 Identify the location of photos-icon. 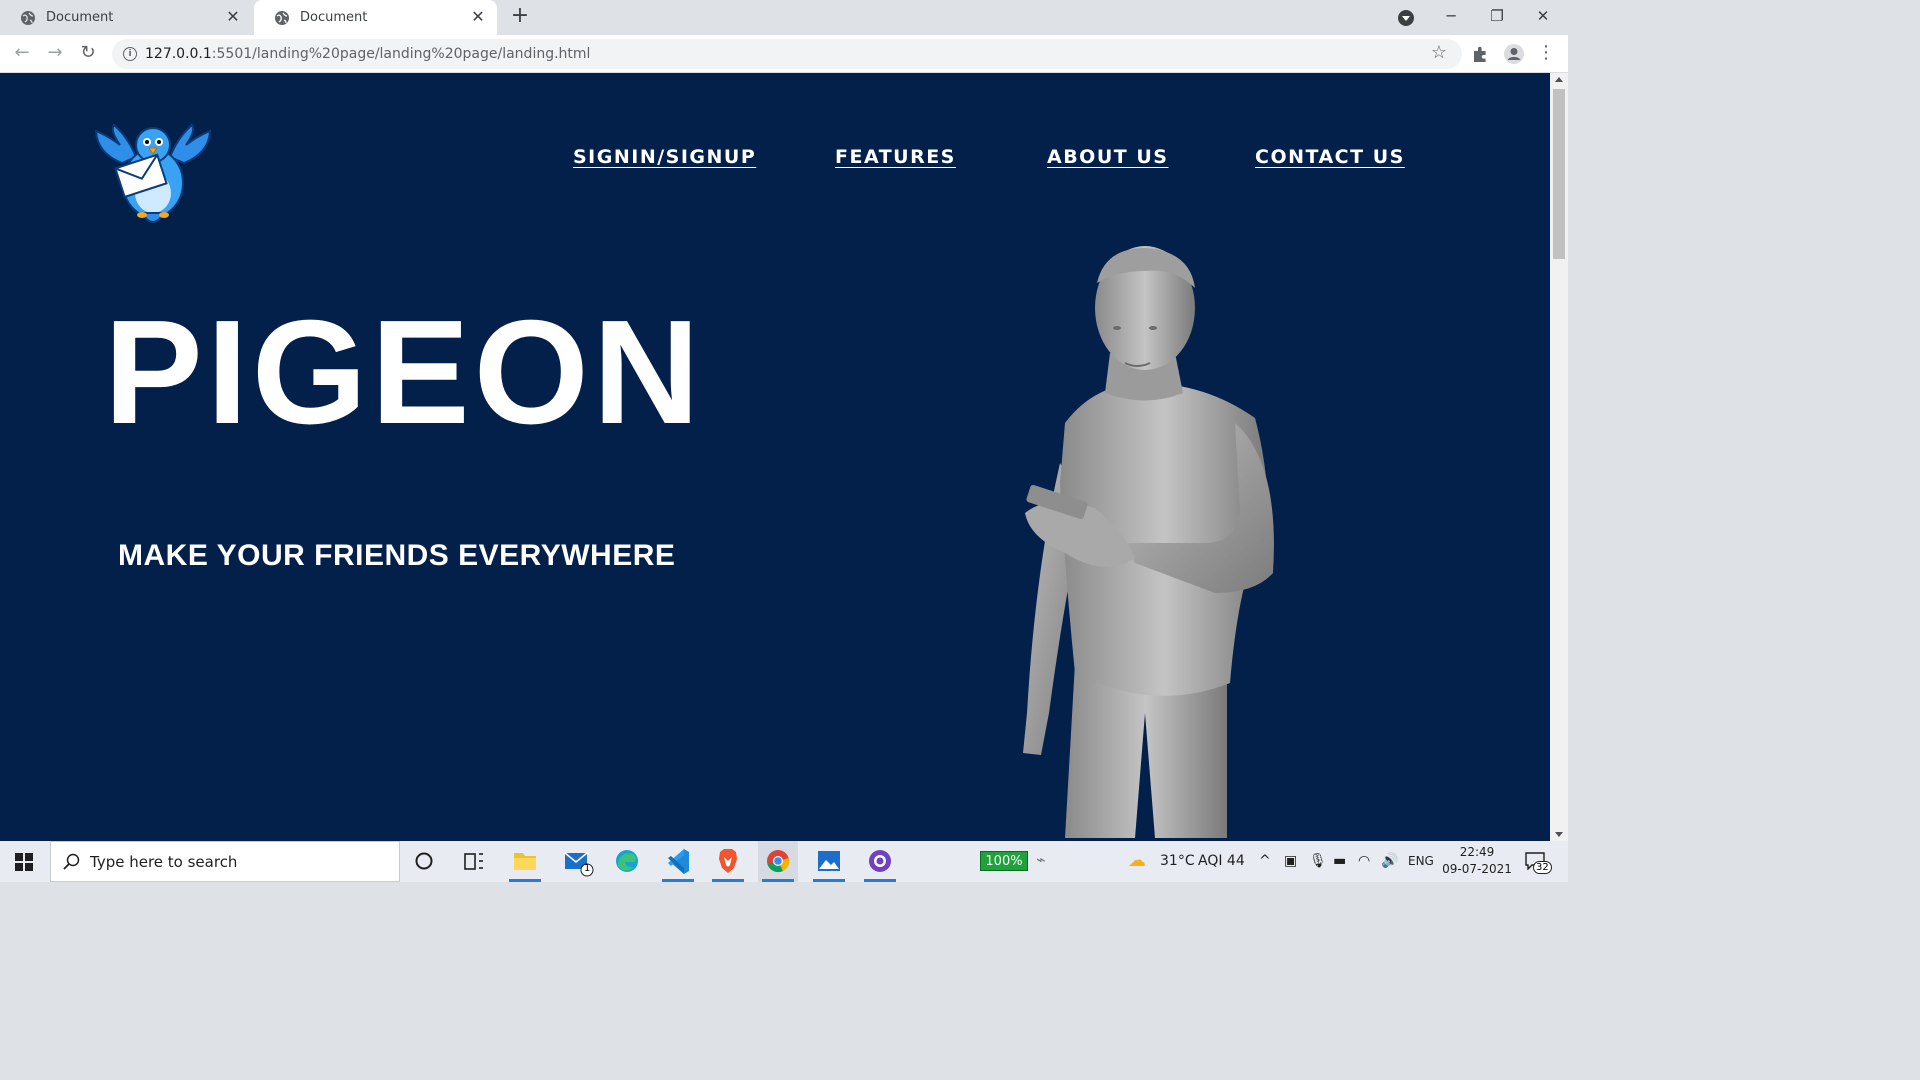
(829, 861).